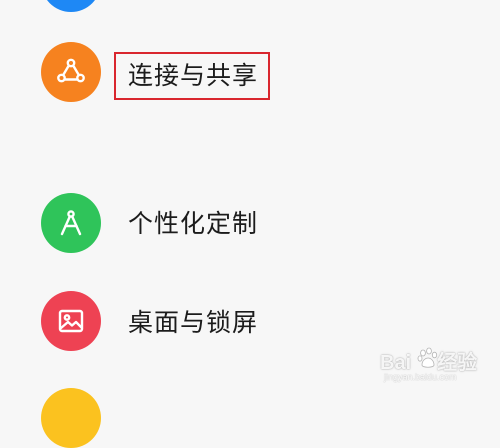 This screenshot has height=448, width=500. I want to click on share-connection-icon, so click(71, 72).